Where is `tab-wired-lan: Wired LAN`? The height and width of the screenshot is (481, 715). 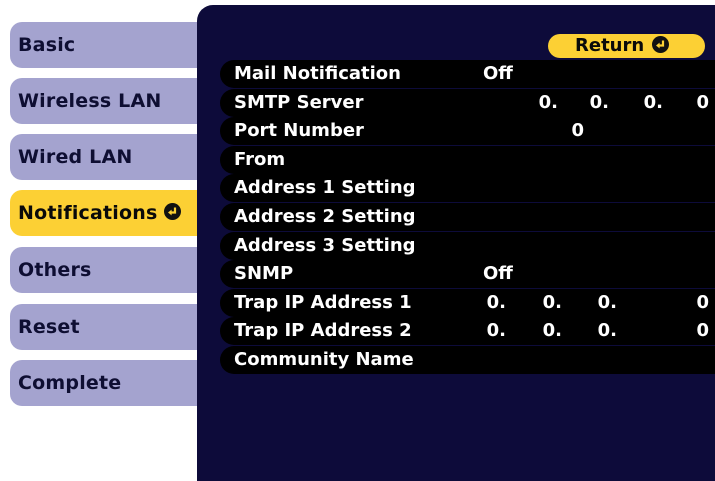 tab-wired-lan: Wired LAN is located at coordinates (108, 157).